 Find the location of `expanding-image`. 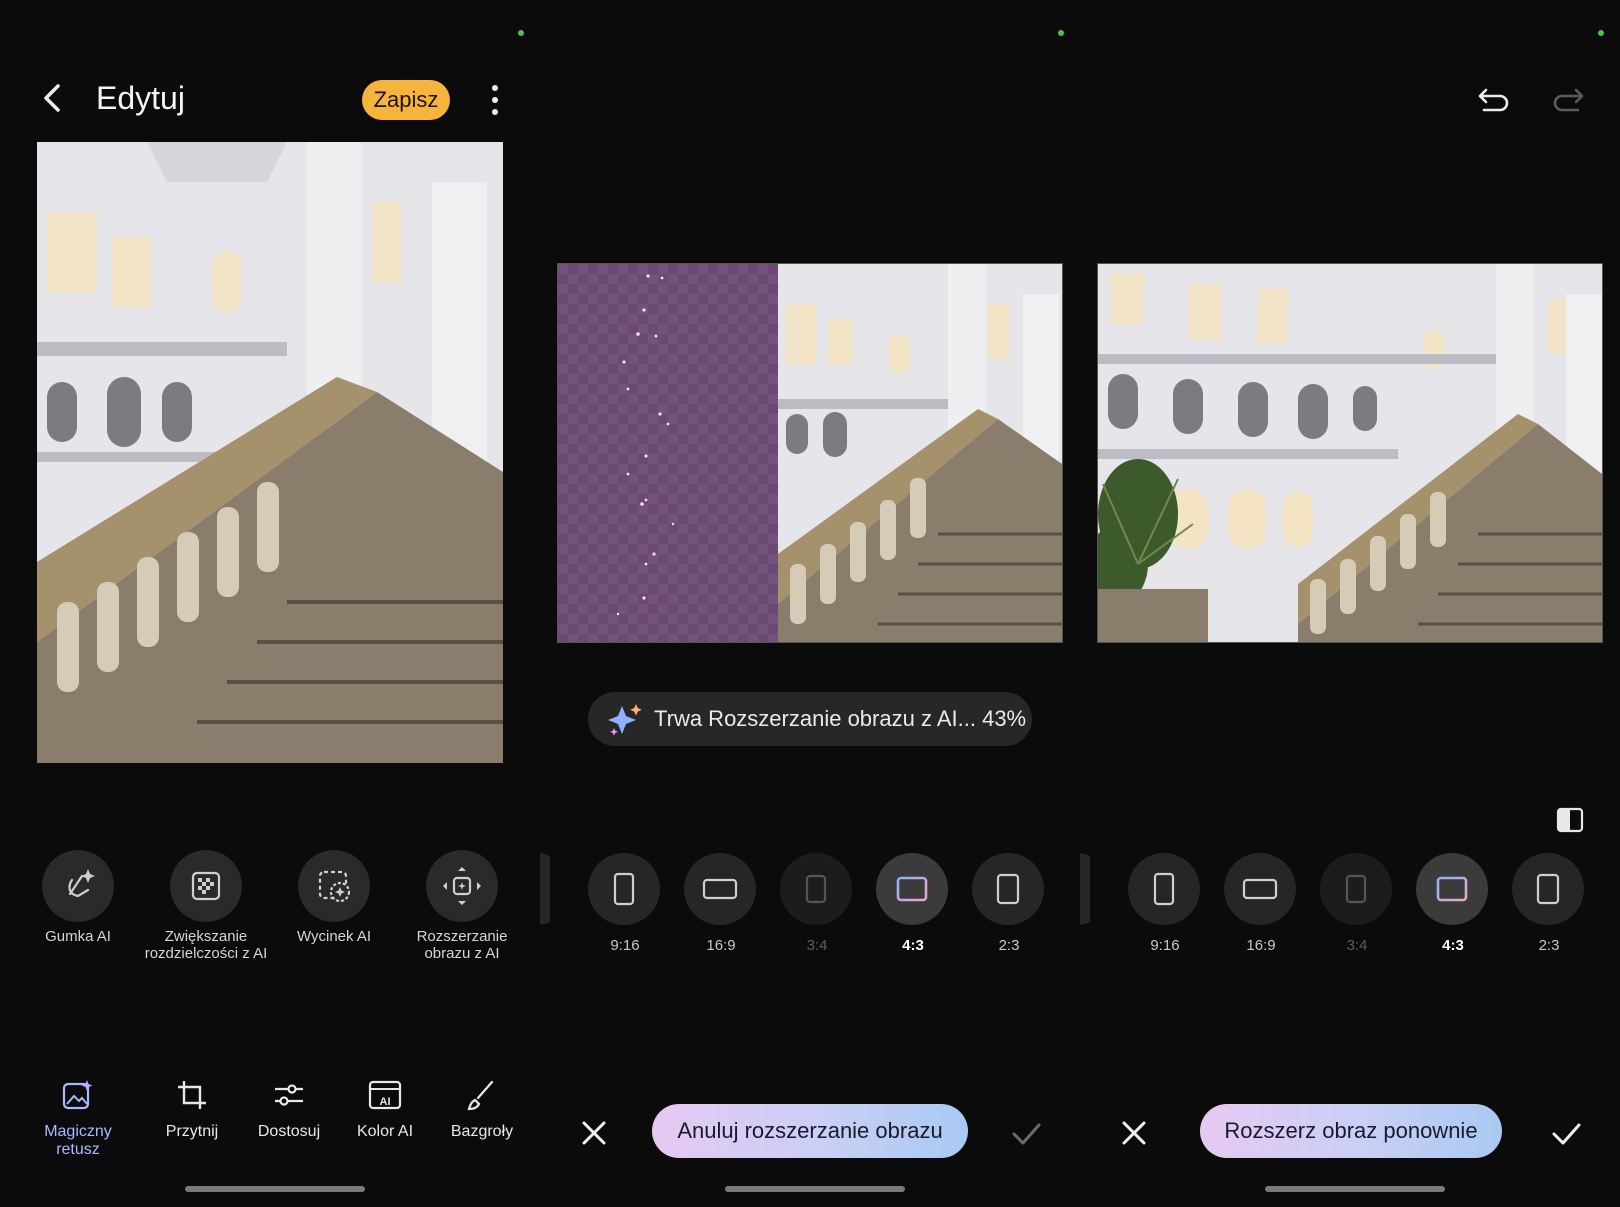

expanding-image is located at coordinates (810, 453).